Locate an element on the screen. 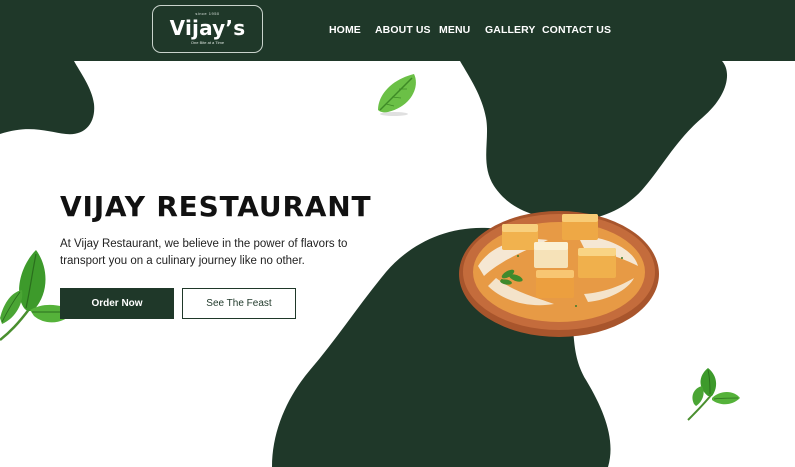 The width and height of the screenshot is (795, 467). brand-logo: since 1950 Vijay’s One Bite at a Time is located at coordinates (207, 29).